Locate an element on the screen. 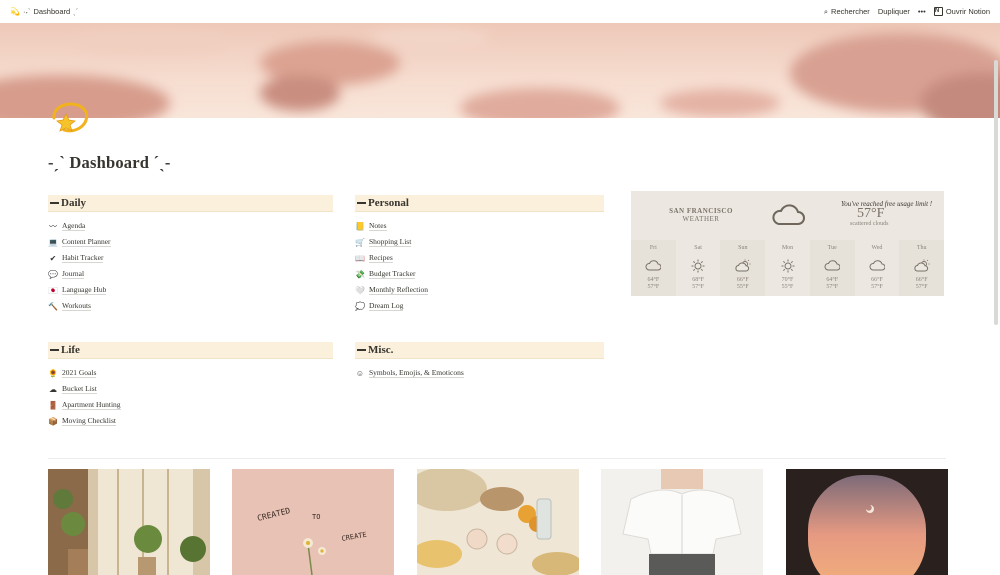 The height and width of the screenshot is (575, 1000). link-label: Language Hub is located at coordinates (84, 290).